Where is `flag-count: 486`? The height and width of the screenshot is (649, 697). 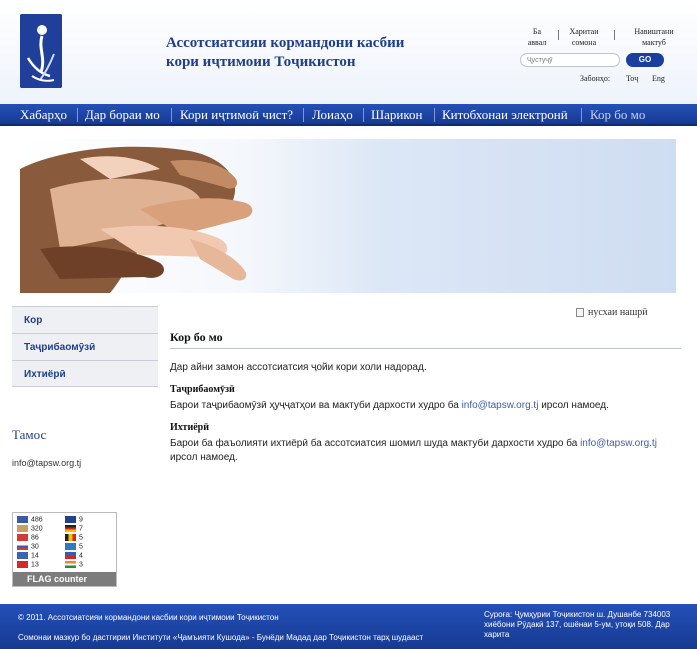
flag-count: 486 is located at coordinates (37, 520).